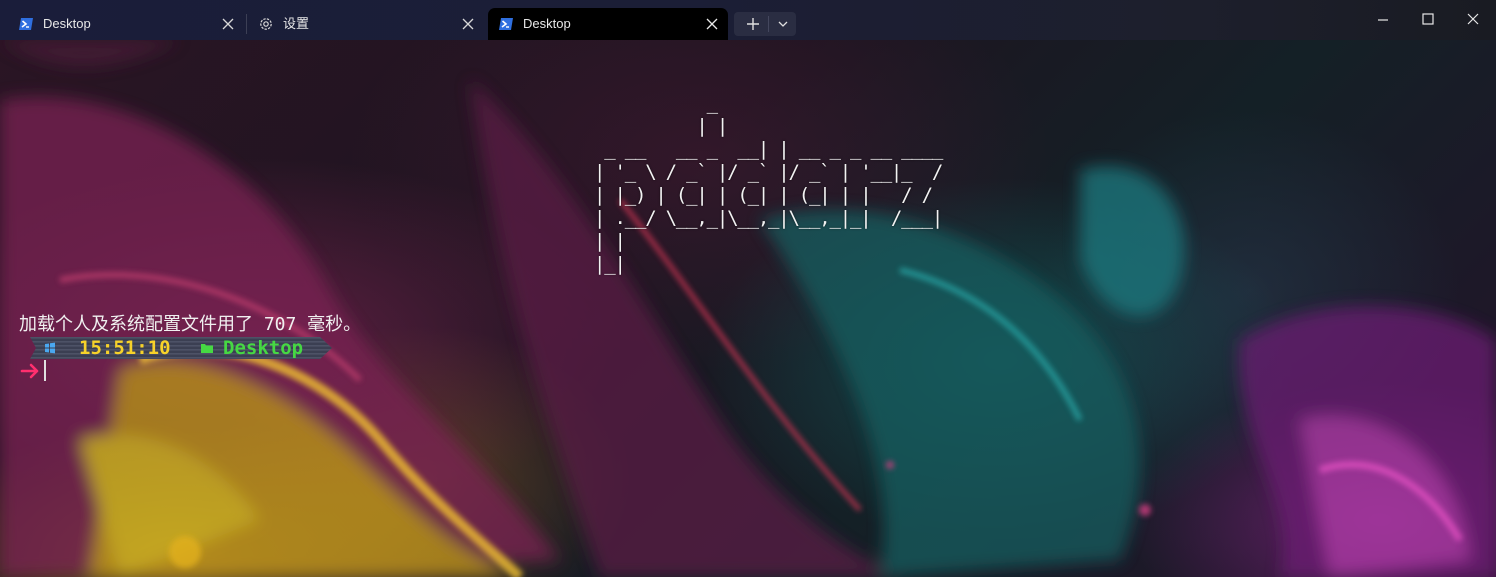 The image size is (1496, 577). I want to click on profile-load-message: 加载个人及系统配置文件用了 707 毫秒。, so click(190, 324).